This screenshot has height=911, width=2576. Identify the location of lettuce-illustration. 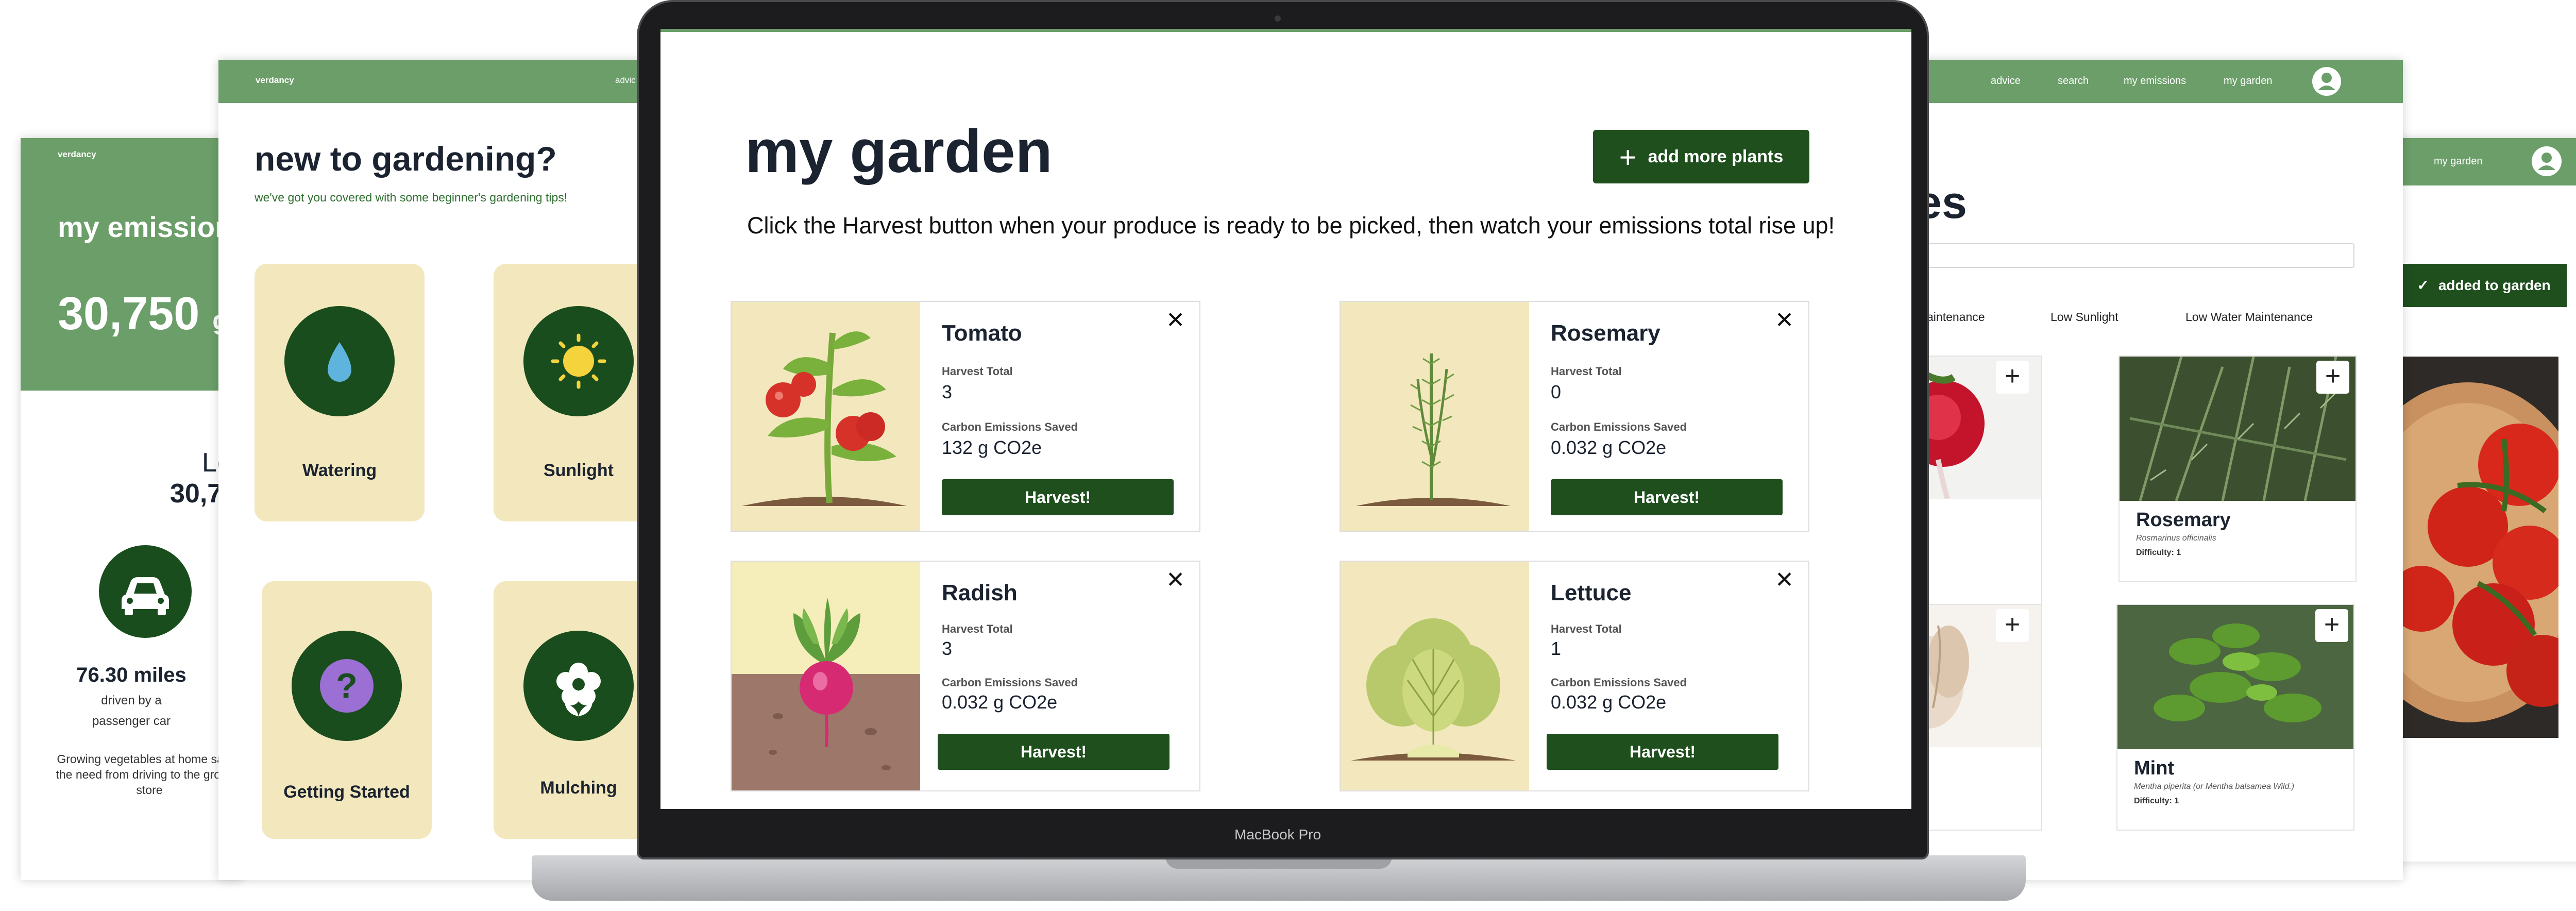
(1435, 676).